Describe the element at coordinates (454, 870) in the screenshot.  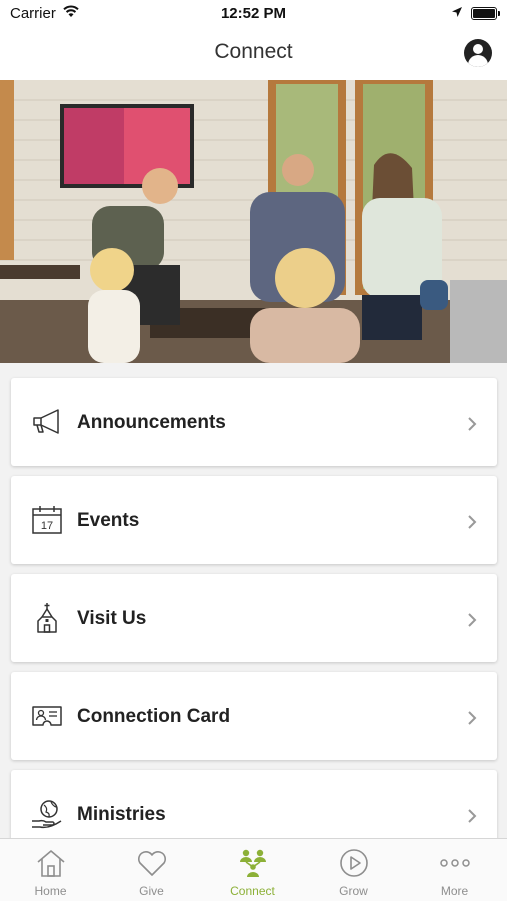
I see `tab-more: More` at that location.